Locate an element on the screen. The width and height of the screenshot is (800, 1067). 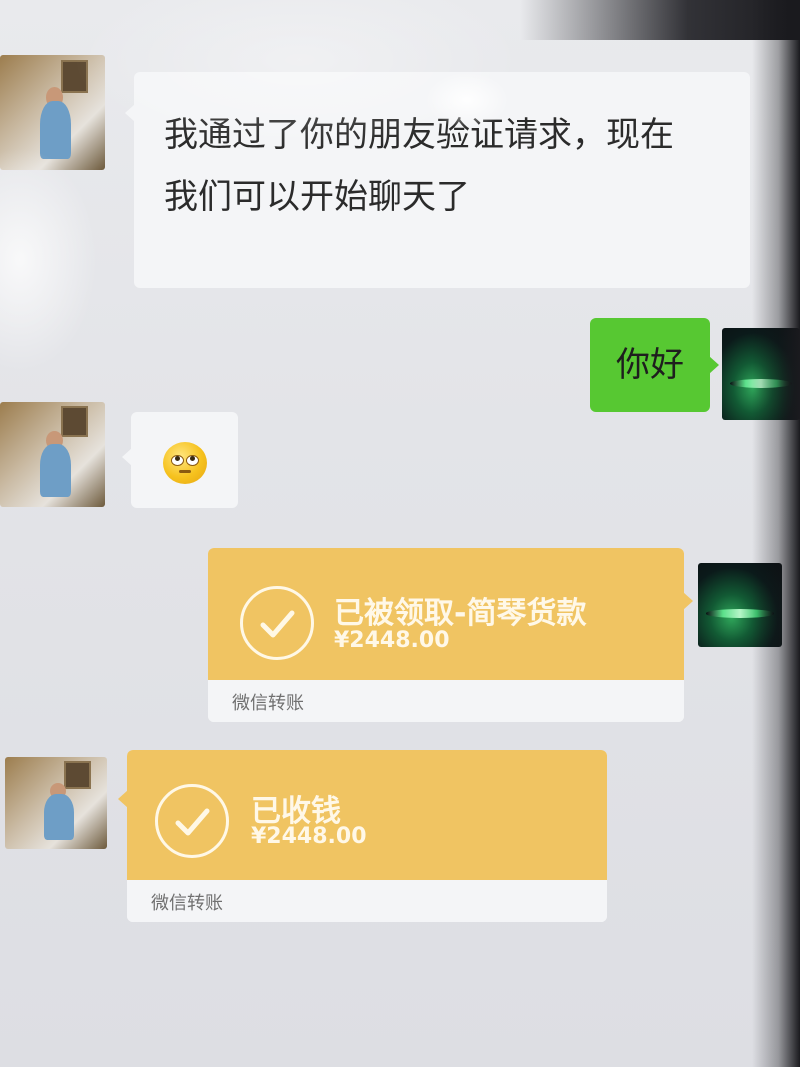
transfer-card-sent: 已被领取-简琴货款 ¥2448.00 微信转账 is located at coordinates (446, 635).